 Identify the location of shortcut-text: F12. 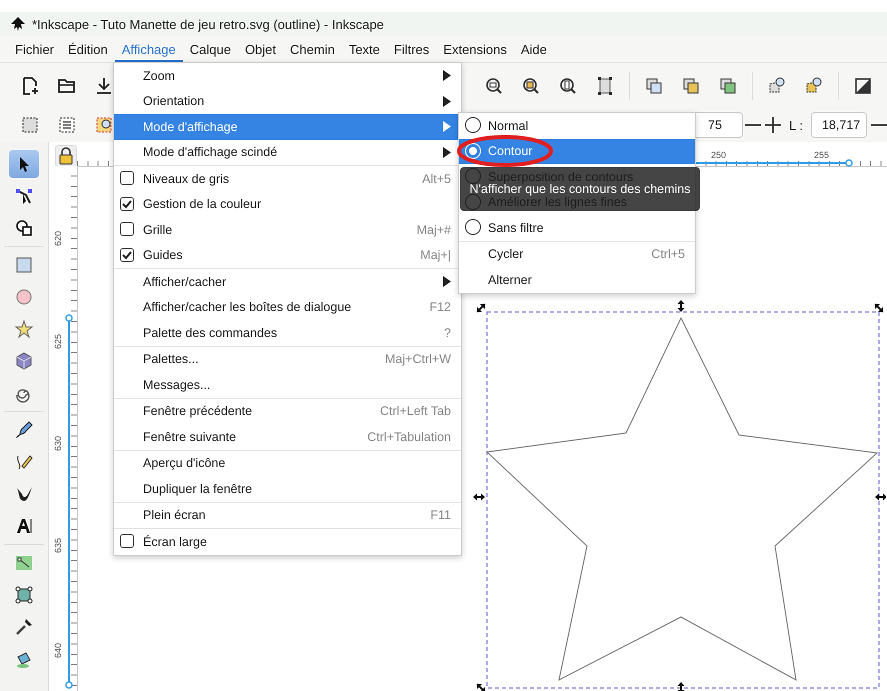
(440, 307).